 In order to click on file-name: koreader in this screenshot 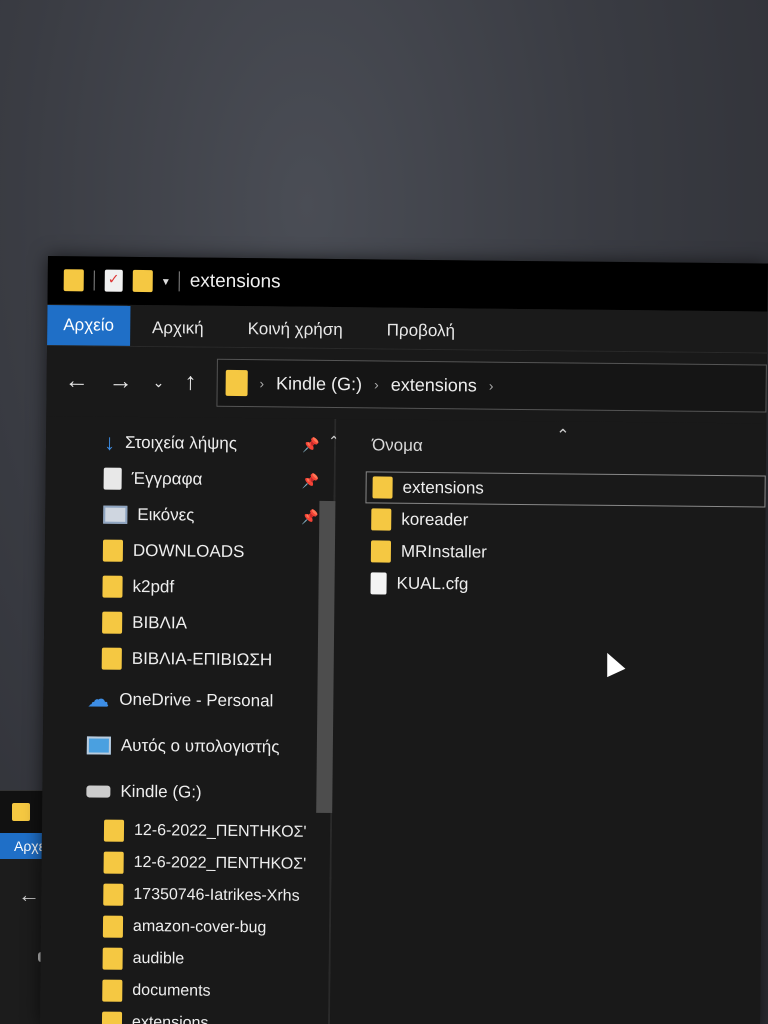, I will do `click(435, 519)`.